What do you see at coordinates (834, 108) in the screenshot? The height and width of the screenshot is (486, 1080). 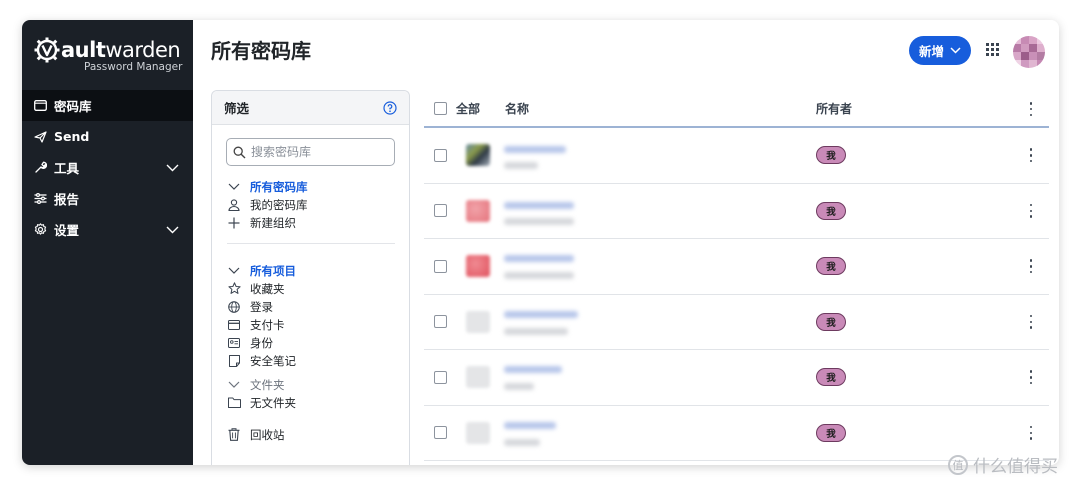 I see `column-header-owner: 所有者` at bounding box center [834, 108].